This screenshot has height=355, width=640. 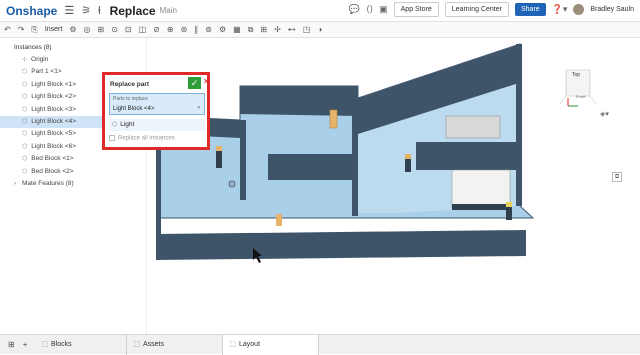 I want to click on hamburger-icon: ☰, so click(x=69, y=10).